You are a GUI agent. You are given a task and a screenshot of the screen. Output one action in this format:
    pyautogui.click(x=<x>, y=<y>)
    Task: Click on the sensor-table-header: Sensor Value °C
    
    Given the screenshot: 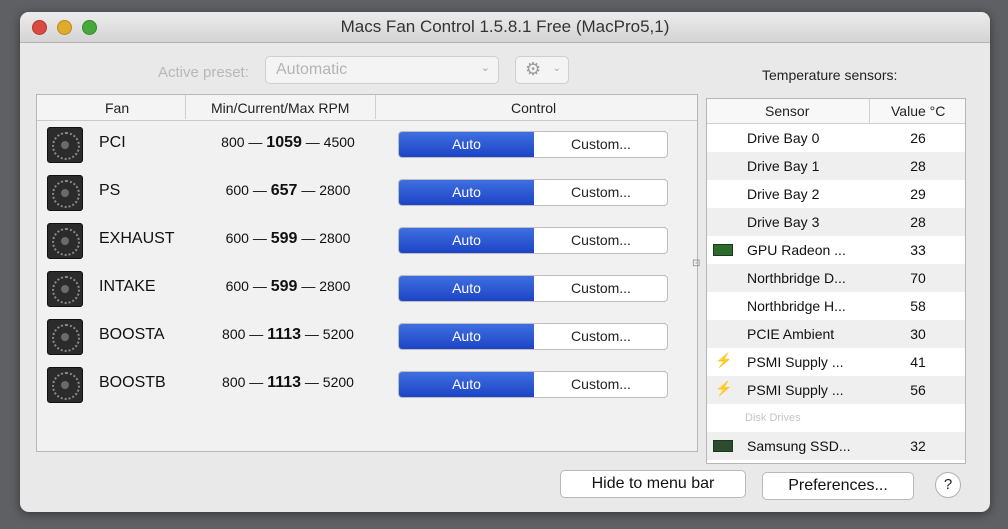 What is the action you would take?
    pyautogui.click(x=836, y=111)
    